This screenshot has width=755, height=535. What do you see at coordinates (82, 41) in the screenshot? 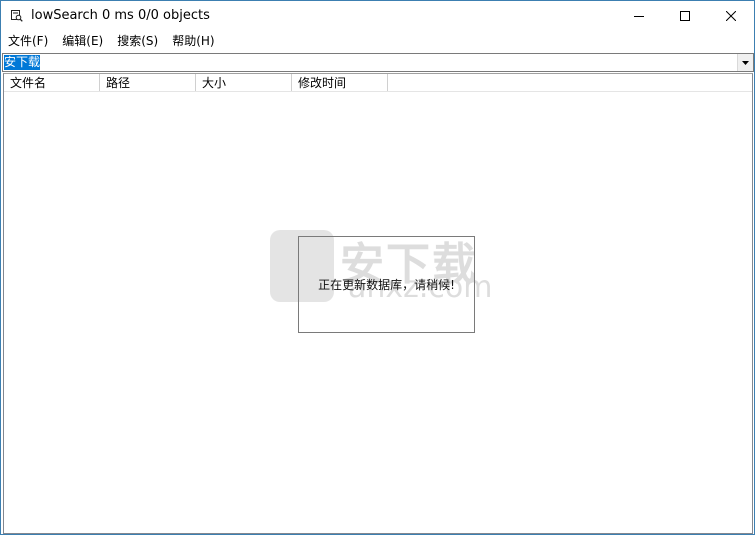
I see `menu-edit: 编辑(E)` at bounding box center [82, 41].